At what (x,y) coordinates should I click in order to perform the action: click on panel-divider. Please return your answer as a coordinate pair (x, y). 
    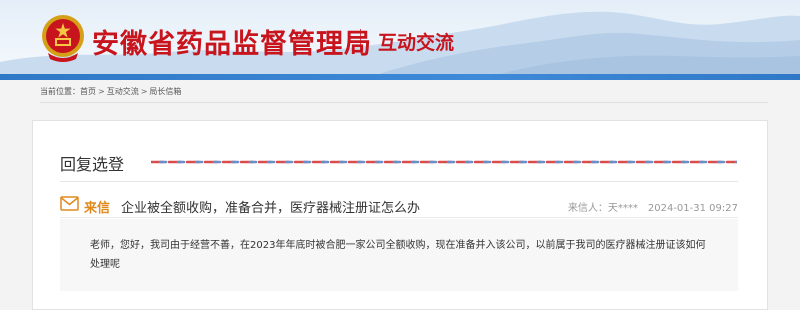
    Looking at the image, I should click on (399, 181).